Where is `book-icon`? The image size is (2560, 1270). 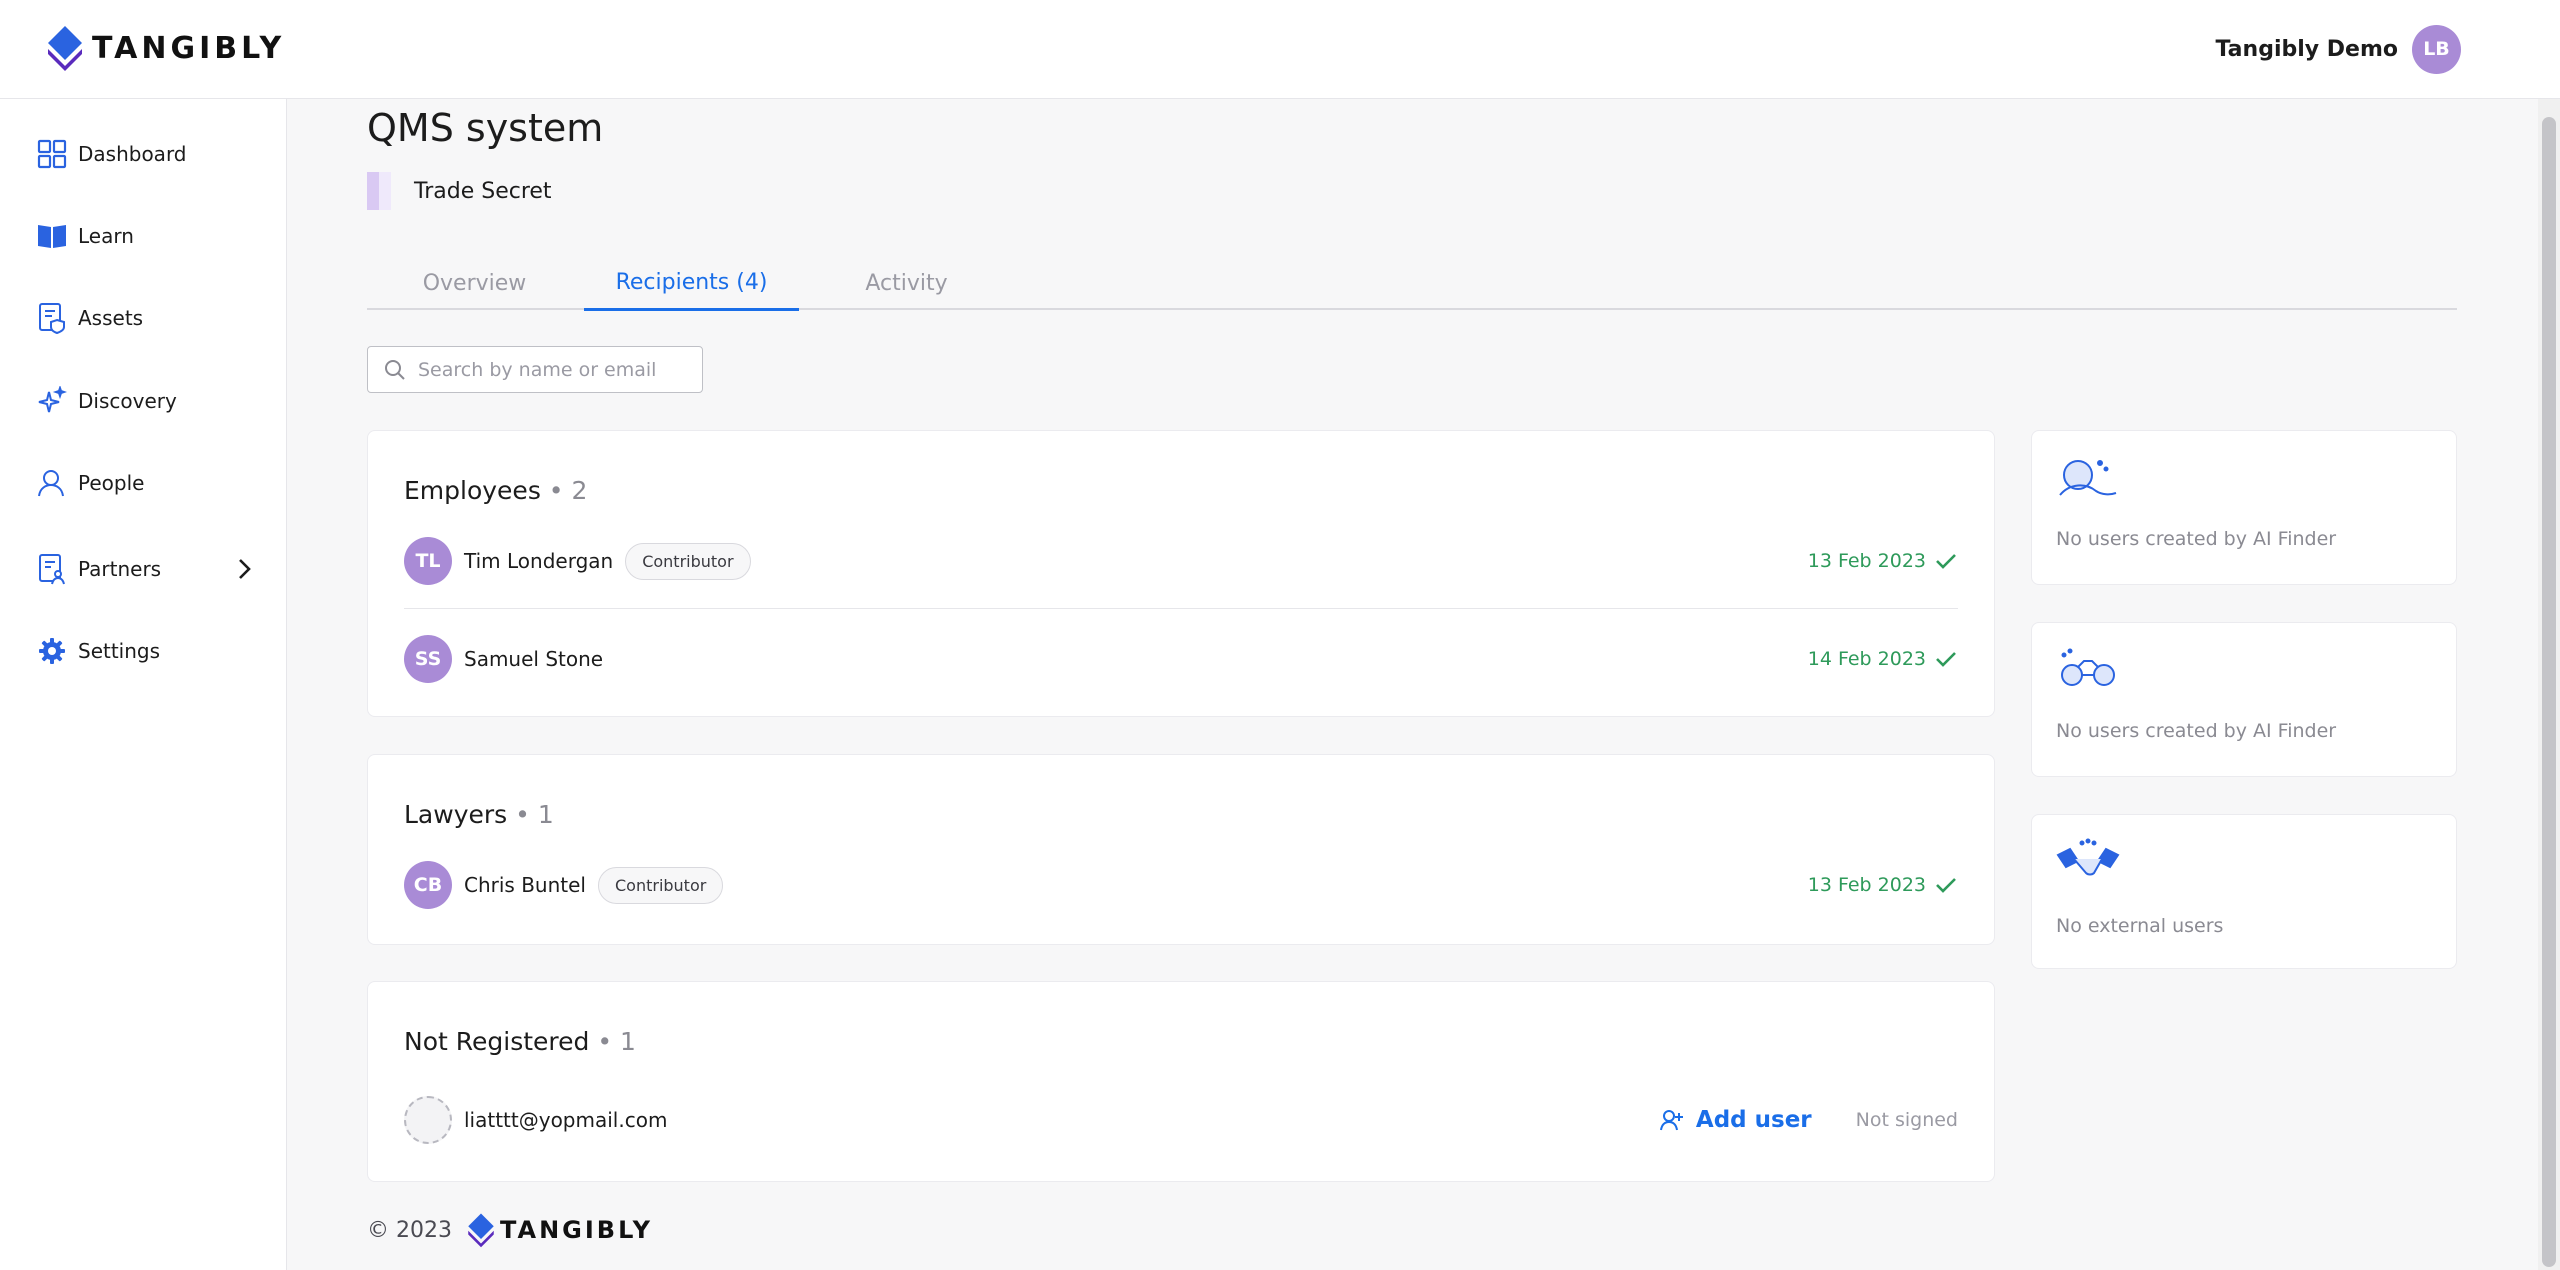
book-icon is located at coordinates (52, 236).